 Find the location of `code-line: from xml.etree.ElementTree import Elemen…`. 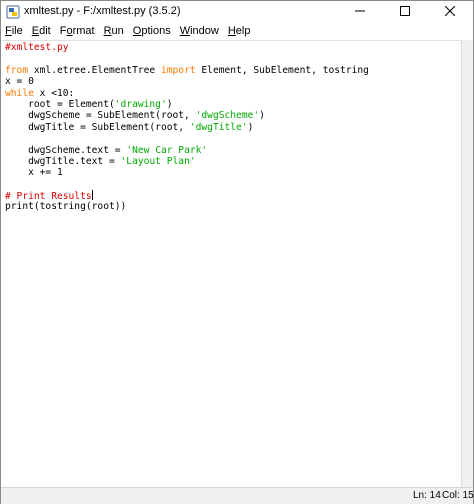

code-line: from xml.etree.ElementTree import Elemen… is located at coordinates (187, 70).